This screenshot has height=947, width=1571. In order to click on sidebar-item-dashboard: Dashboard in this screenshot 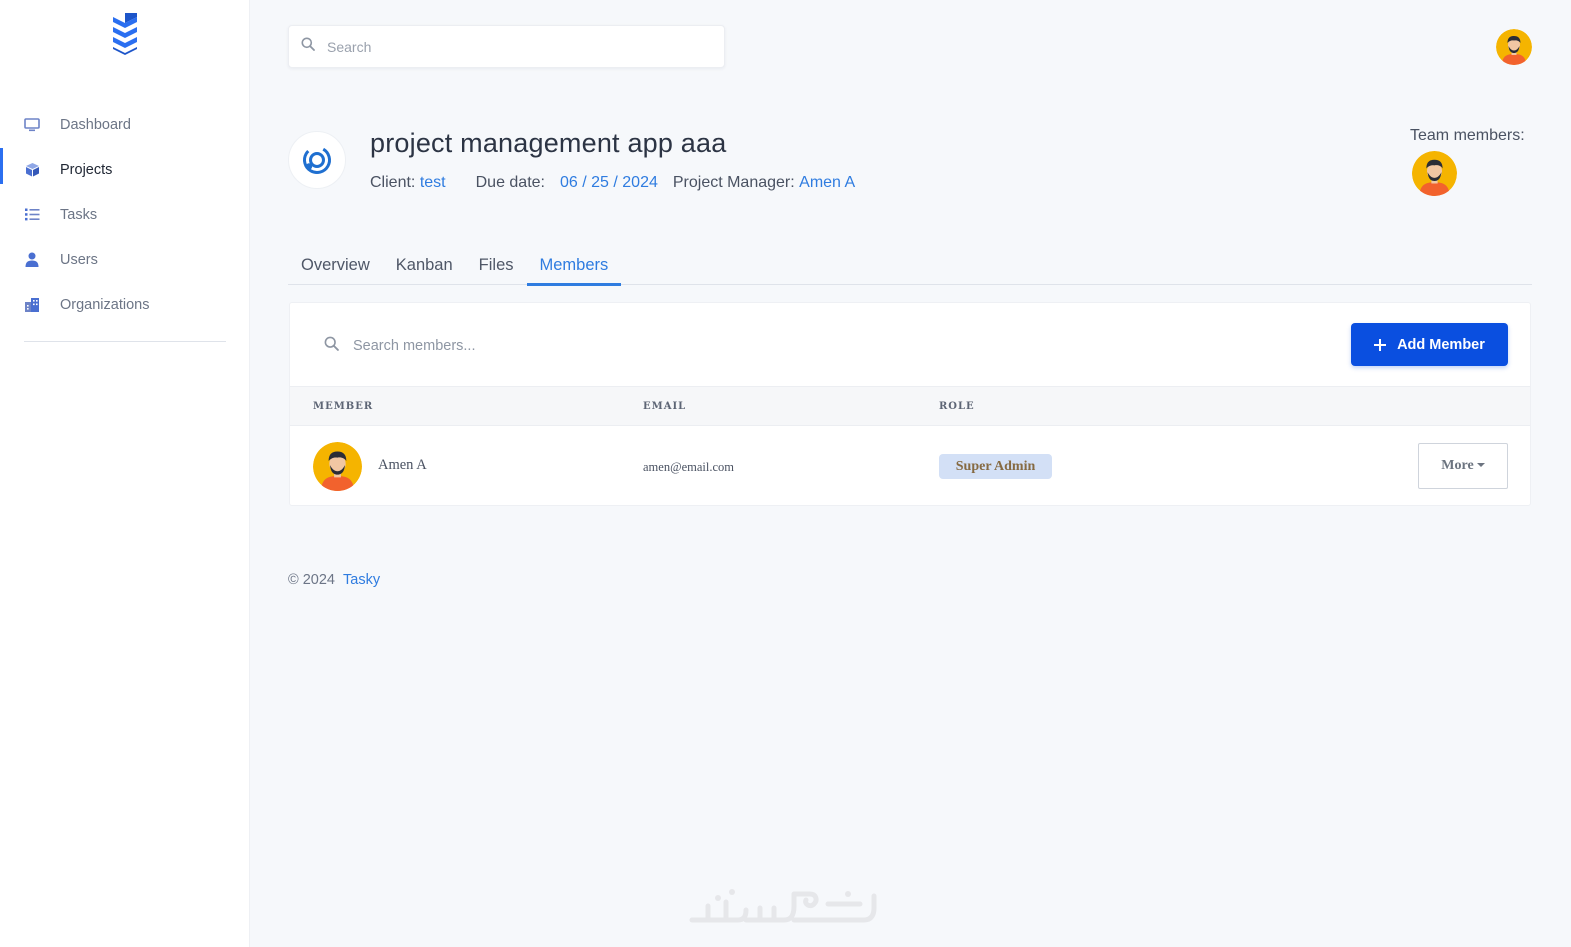, I will do `click(125, 124)`.